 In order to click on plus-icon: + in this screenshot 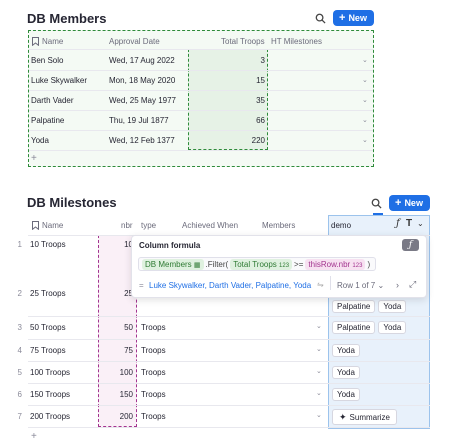, I will do `click(342, 17)`.